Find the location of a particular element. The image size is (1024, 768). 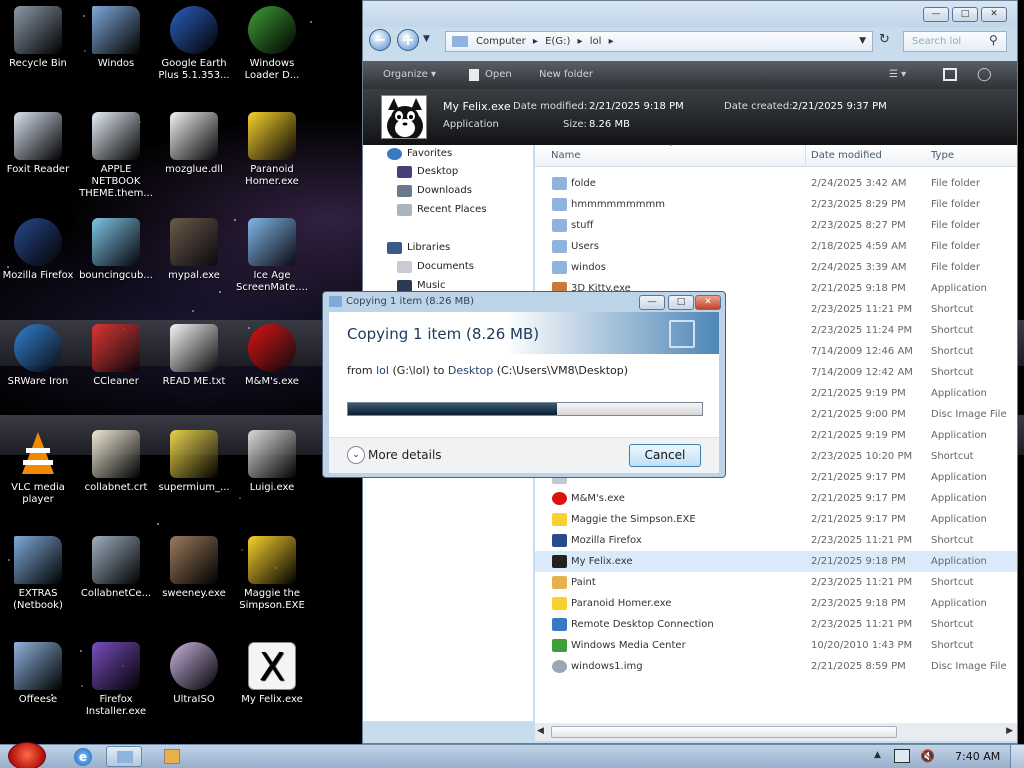

open-button: Open is located at coordinates (498, 75).